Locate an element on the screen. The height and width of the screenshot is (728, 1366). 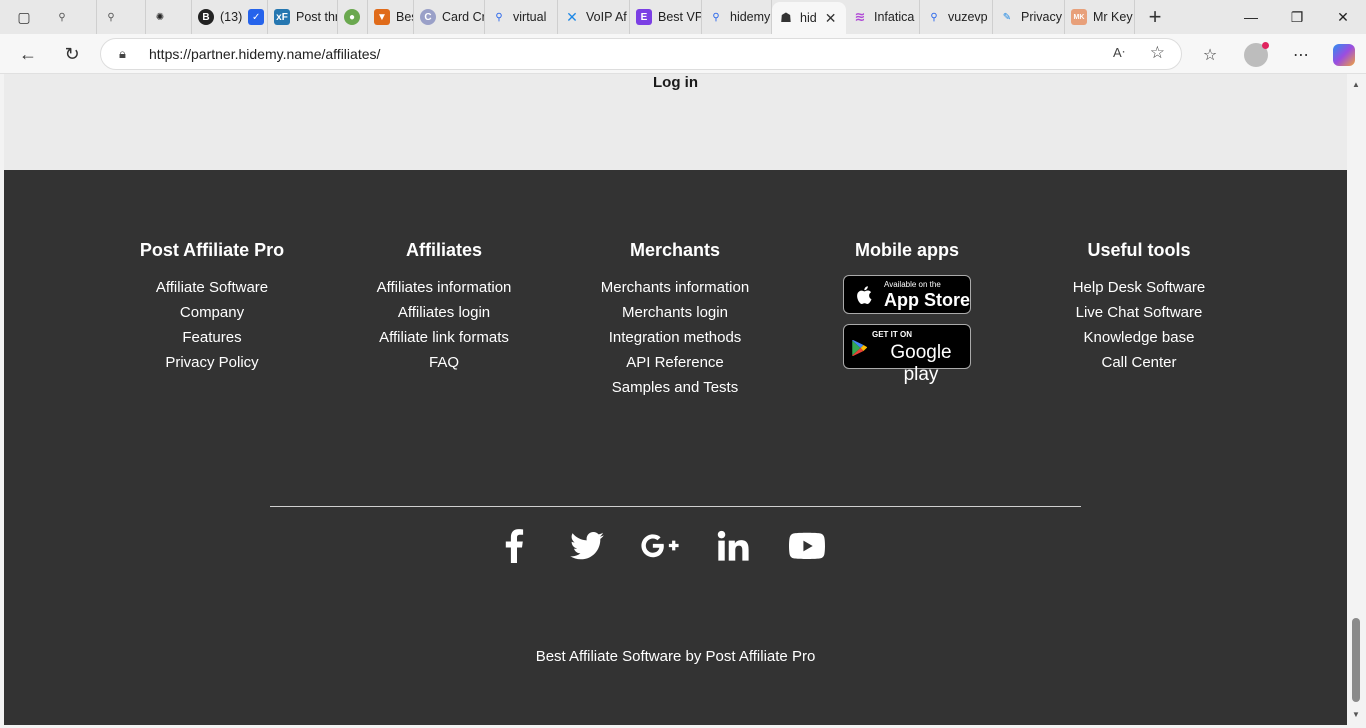
footer-divider is located at coordinates (675, 506).